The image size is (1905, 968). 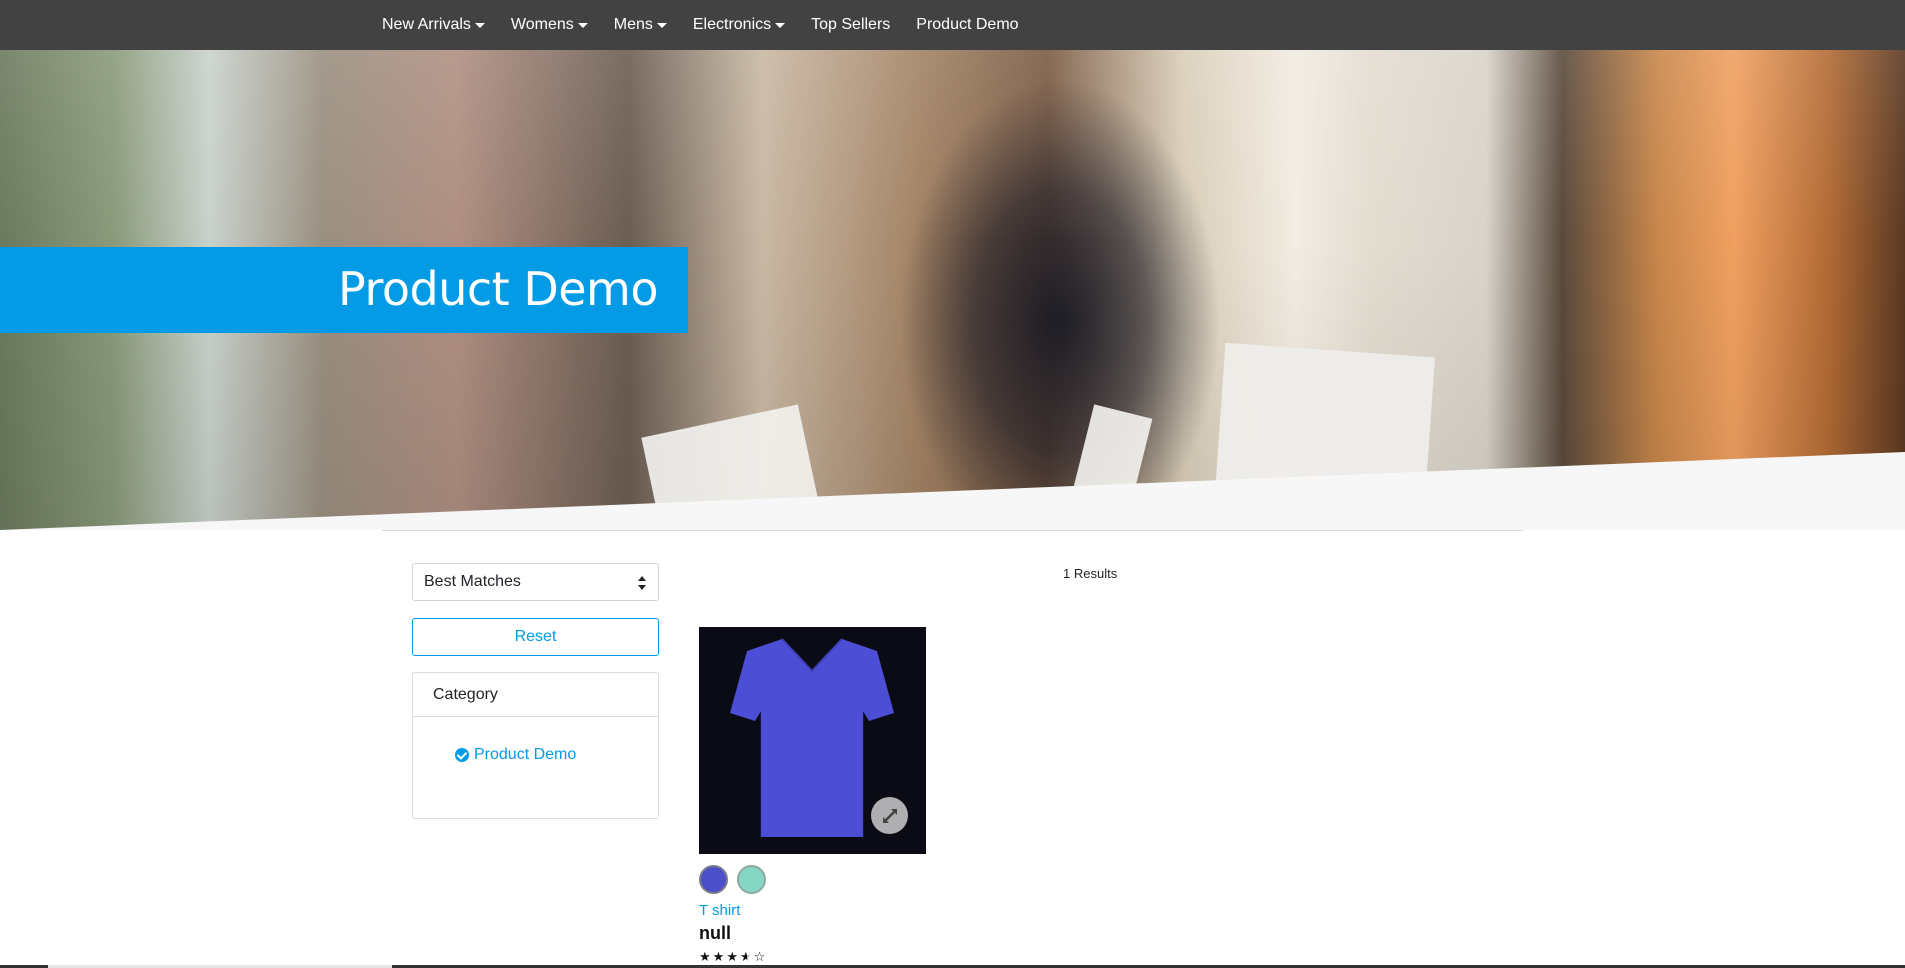 I want to click on rating-stars: ★ ★ ★ ★ ☆, so click(x=733, y=957).